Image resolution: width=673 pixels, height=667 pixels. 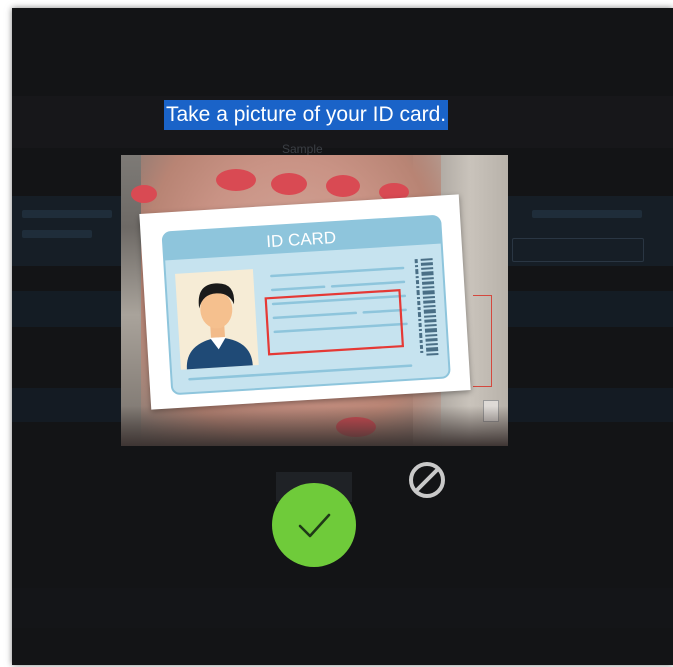 What do you see at coordinates (302, 149) in the screenshot?
I see `faint-label: Sample` at bounding box center [302, 149].